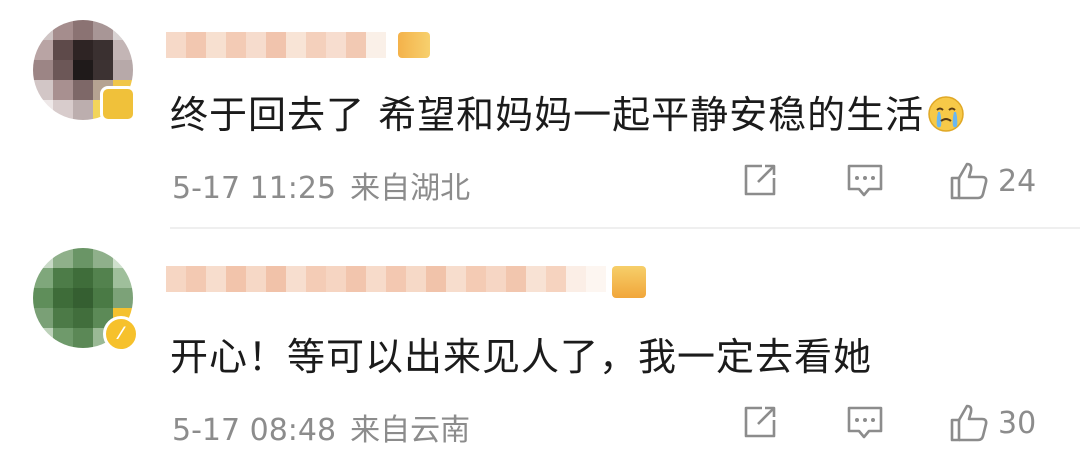 The width and height of the screenshot is (1080, 471). I want to click on like-count: 30, so click(1017, 423).